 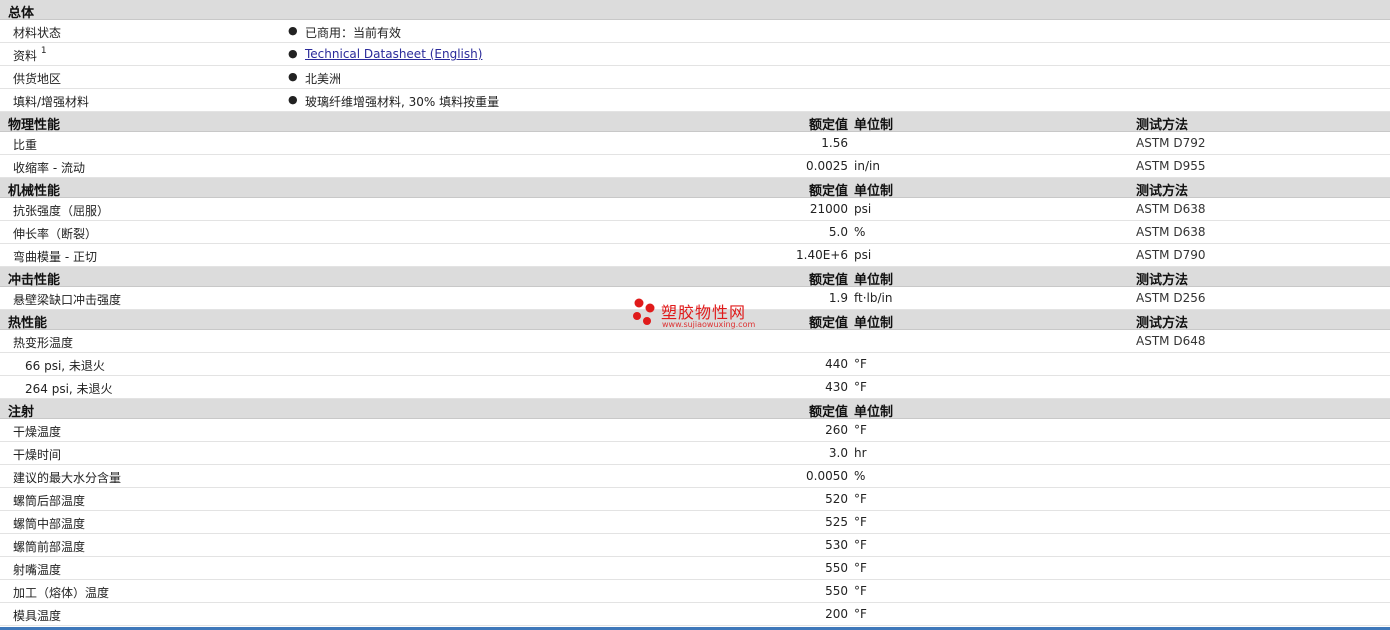 I want to click on property-label-text: 资料, so click(x=25, y=56).